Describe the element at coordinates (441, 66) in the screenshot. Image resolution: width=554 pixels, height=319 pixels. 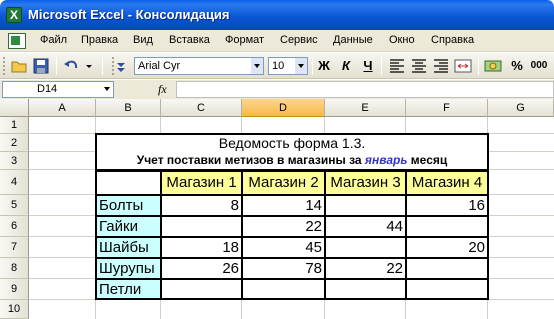
I see `align-right-icon` at that location.